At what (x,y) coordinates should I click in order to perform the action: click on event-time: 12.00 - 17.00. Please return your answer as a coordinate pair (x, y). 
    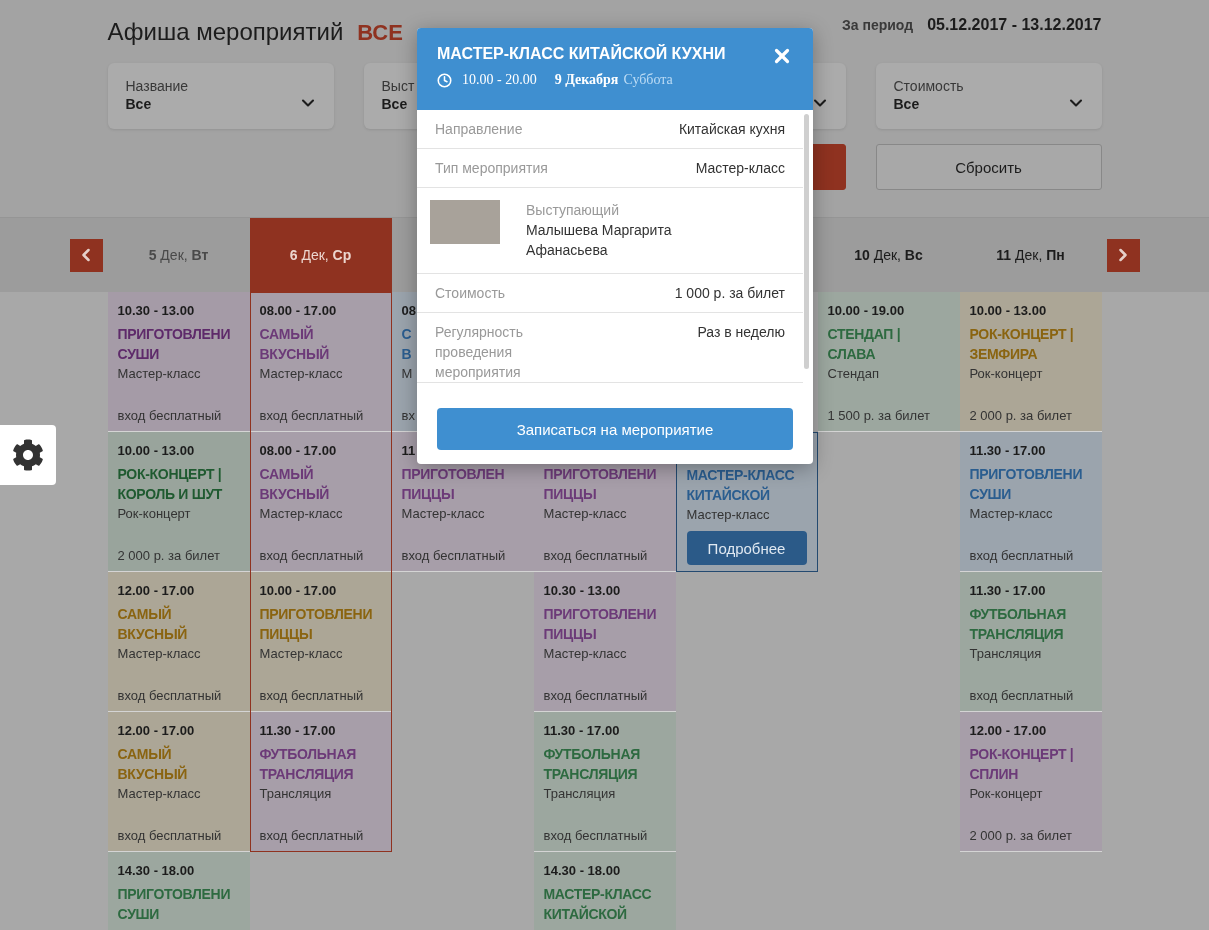
    Looking at the image, I should click on (156, 731).